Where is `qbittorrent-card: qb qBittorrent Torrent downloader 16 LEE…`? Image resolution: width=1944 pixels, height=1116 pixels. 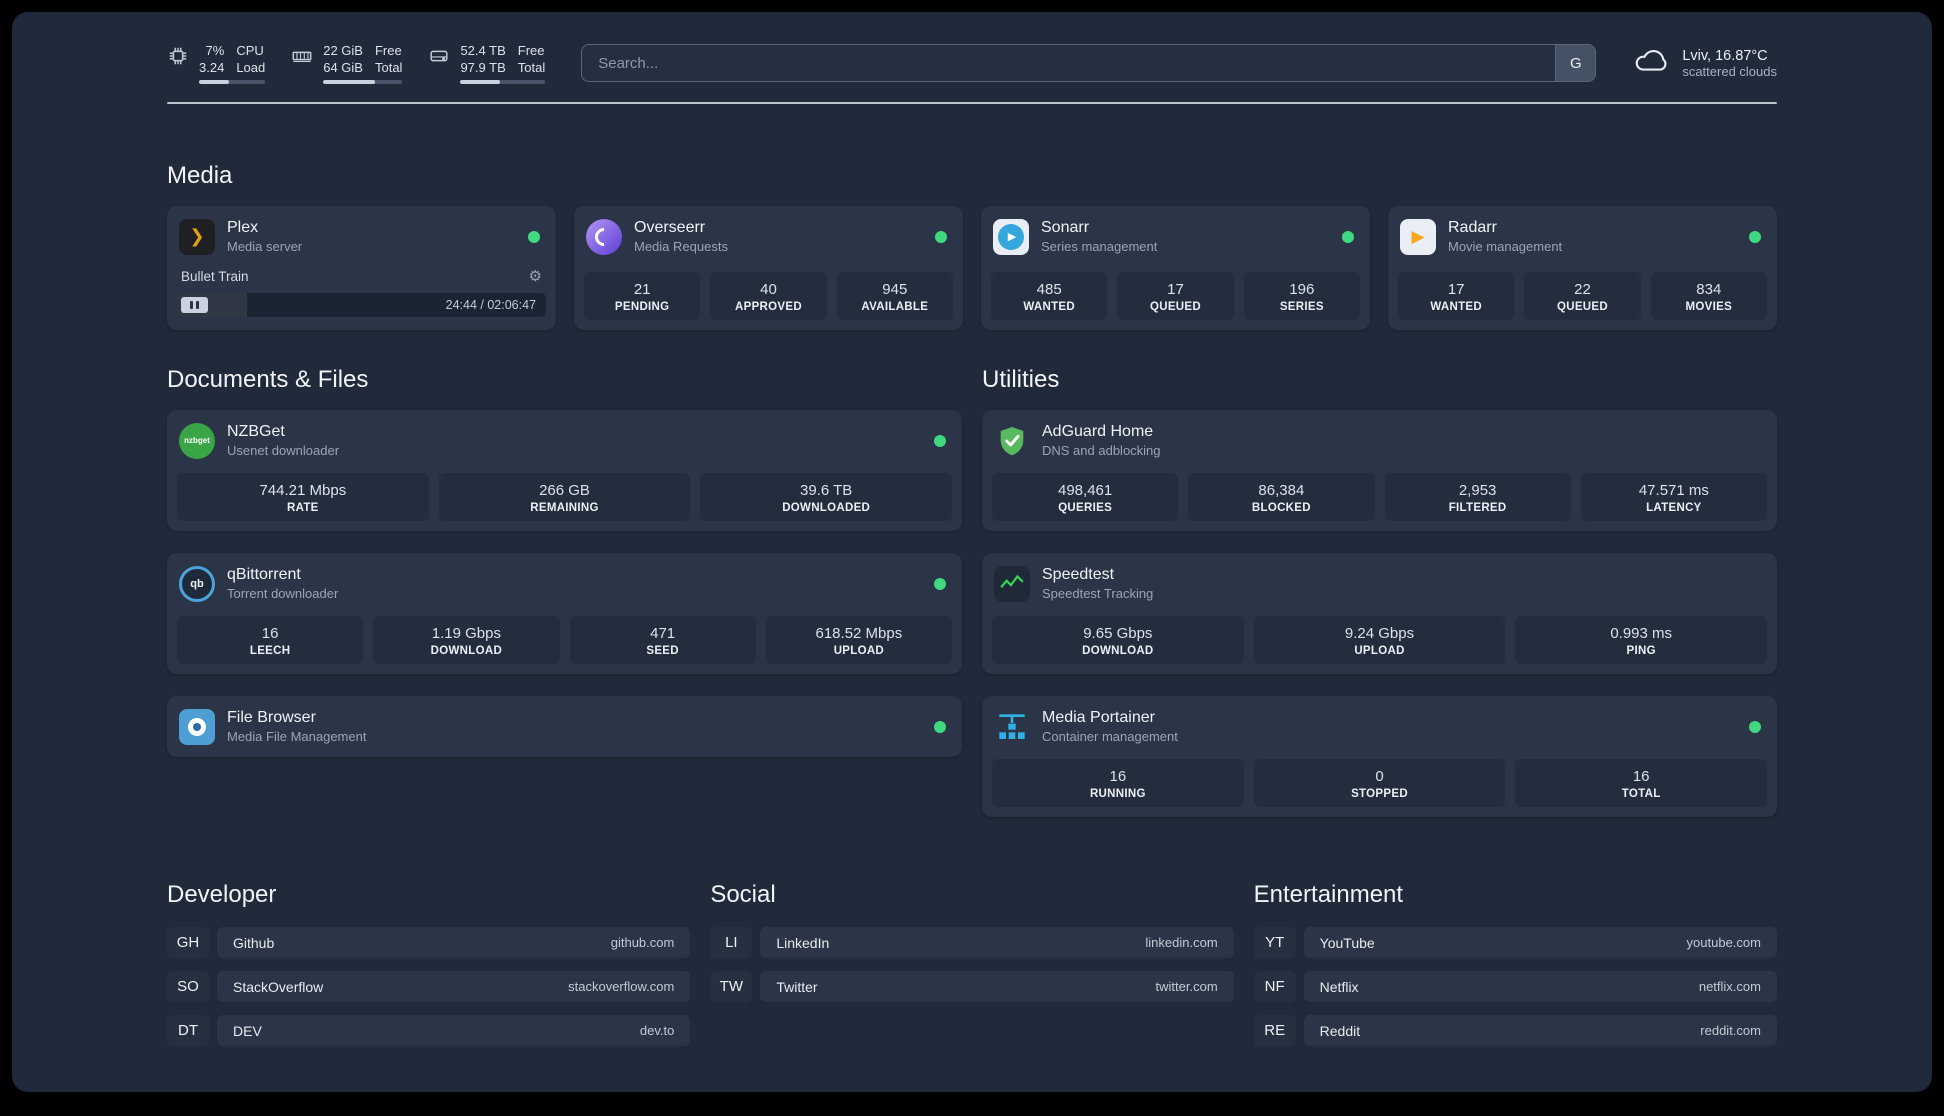
qbittorrent-card: qb qBittorrent Torrent downloader 16 LEE… is located at coordinates (564, 613).